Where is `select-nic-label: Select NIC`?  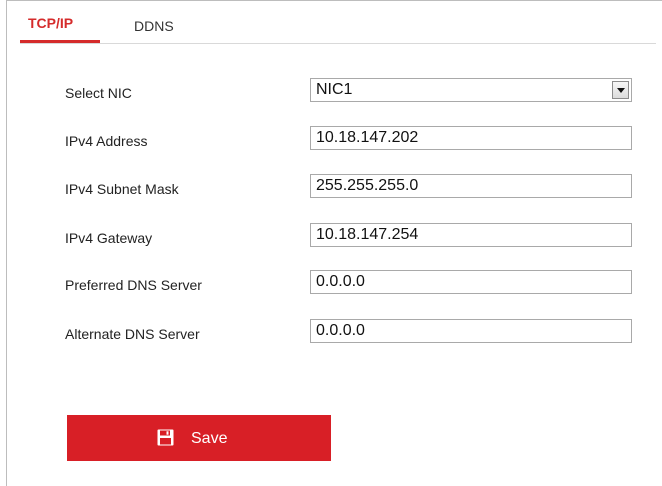 select-nic-label: Select NIC is located at coordinates (98, 93).